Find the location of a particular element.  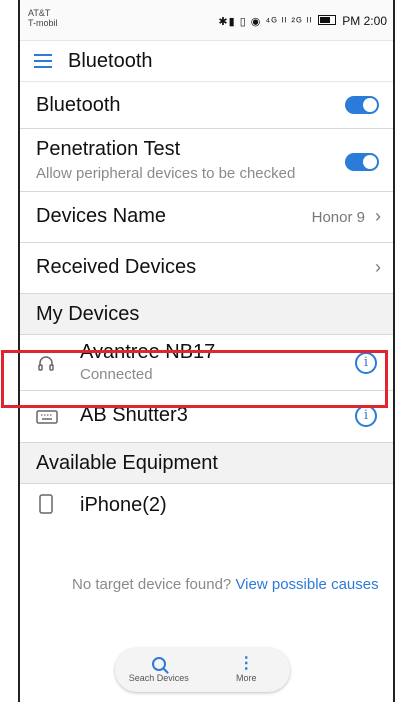

available-equipment-header: Available Equipment is located at coordinates (206, 463).